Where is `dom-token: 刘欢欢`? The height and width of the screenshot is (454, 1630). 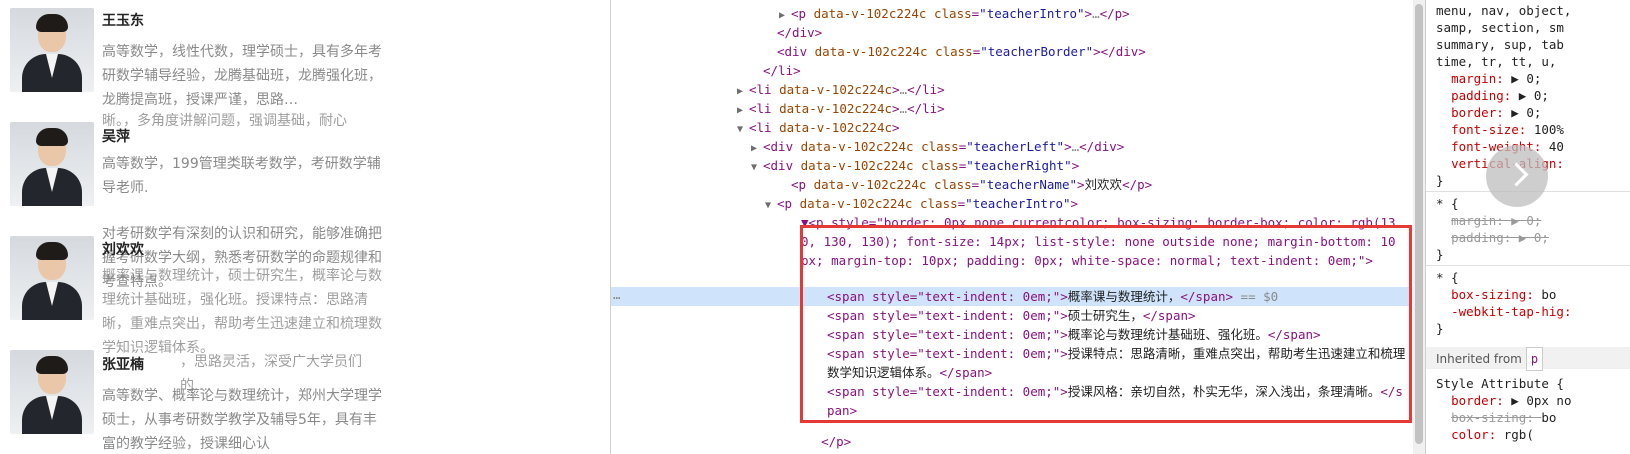
dom-token: 刘欢欢 is located at coordinates (1103, 184).